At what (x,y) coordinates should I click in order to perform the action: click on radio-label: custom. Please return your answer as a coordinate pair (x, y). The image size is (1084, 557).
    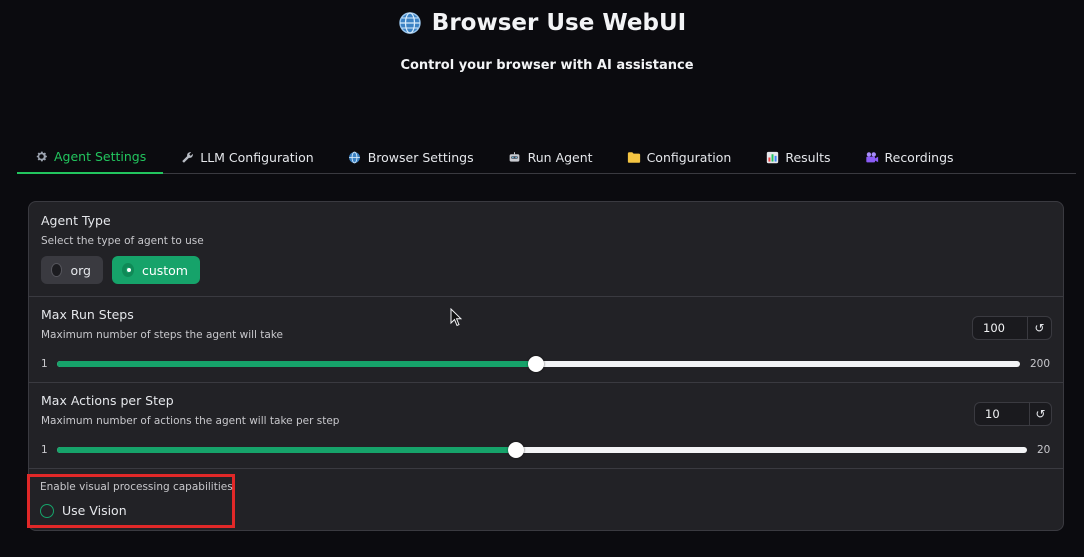
    Looking at the image, I should click on (164, 270).